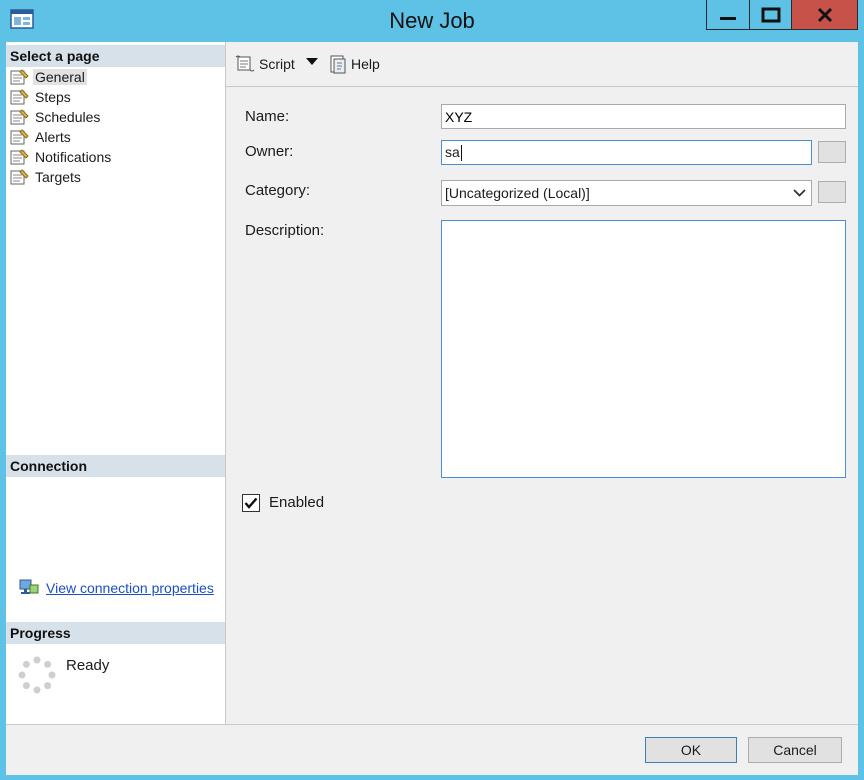  I want to click on category-label: Category:, so click(278, 190).